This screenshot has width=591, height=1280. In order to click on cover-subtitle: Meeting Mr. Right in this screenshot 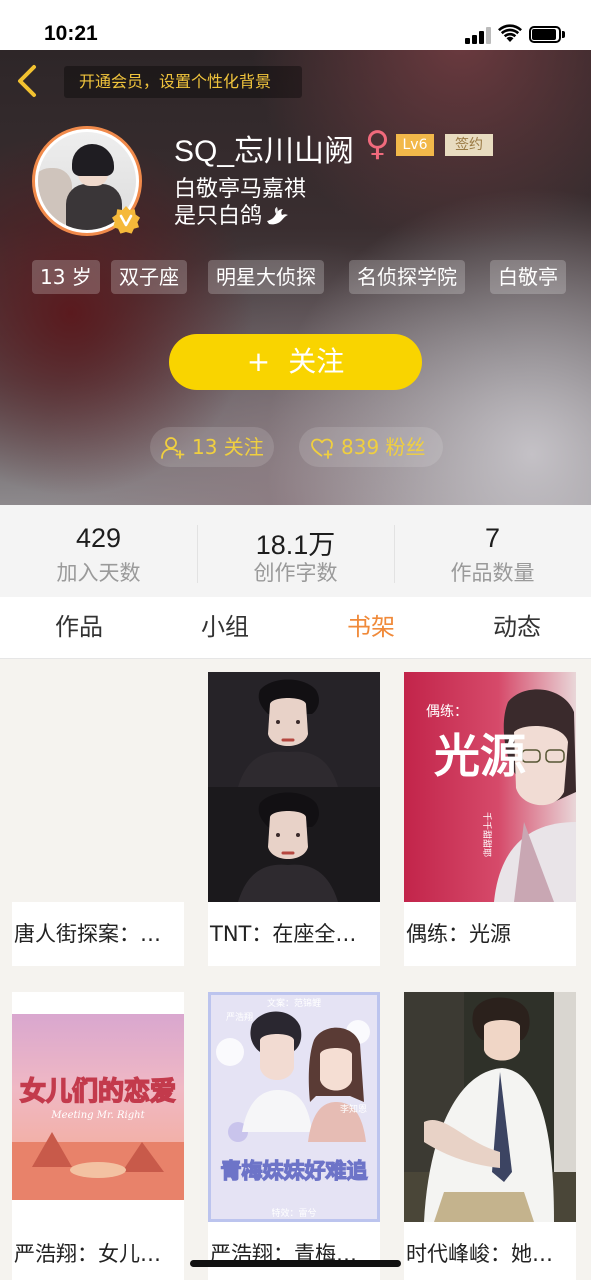, I will do `click(97, 1115)`.